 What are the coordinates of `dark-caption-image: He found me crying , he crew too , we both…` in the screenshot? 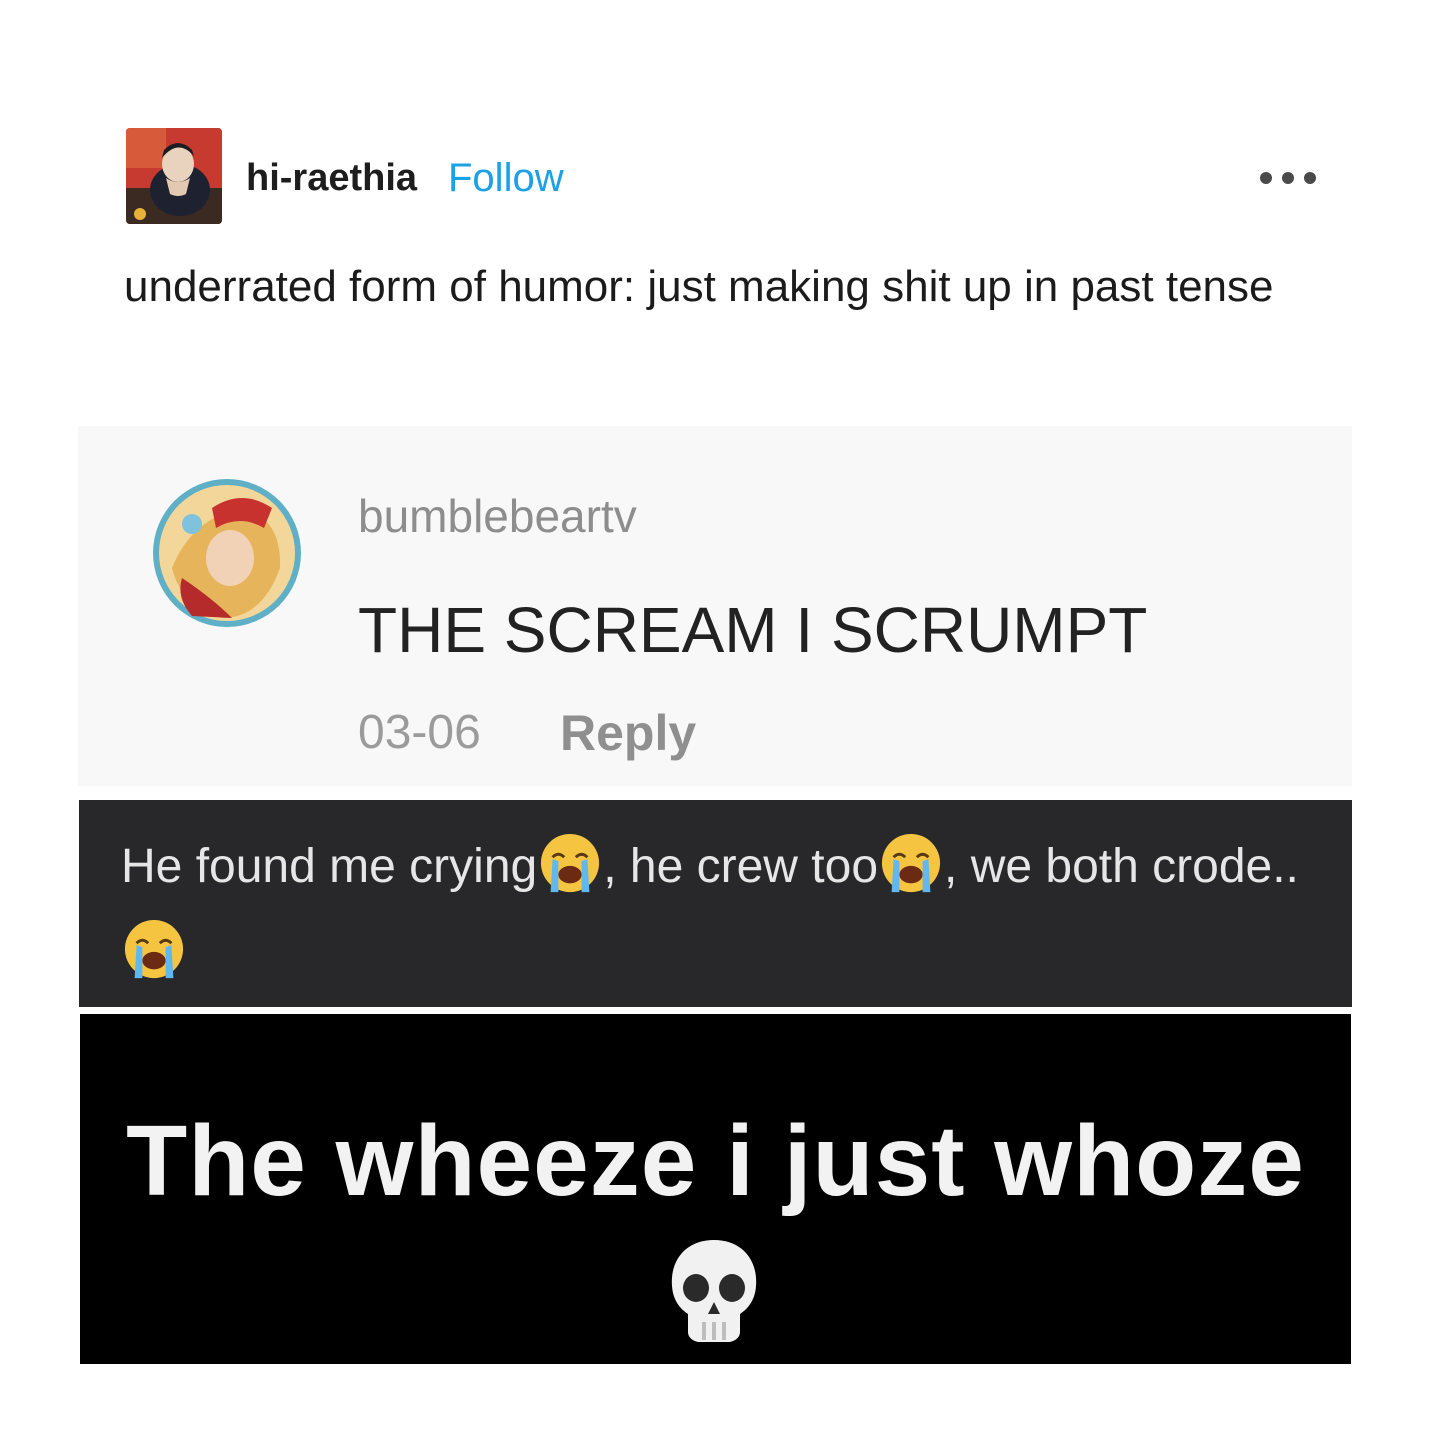 It's located at (715, 903).